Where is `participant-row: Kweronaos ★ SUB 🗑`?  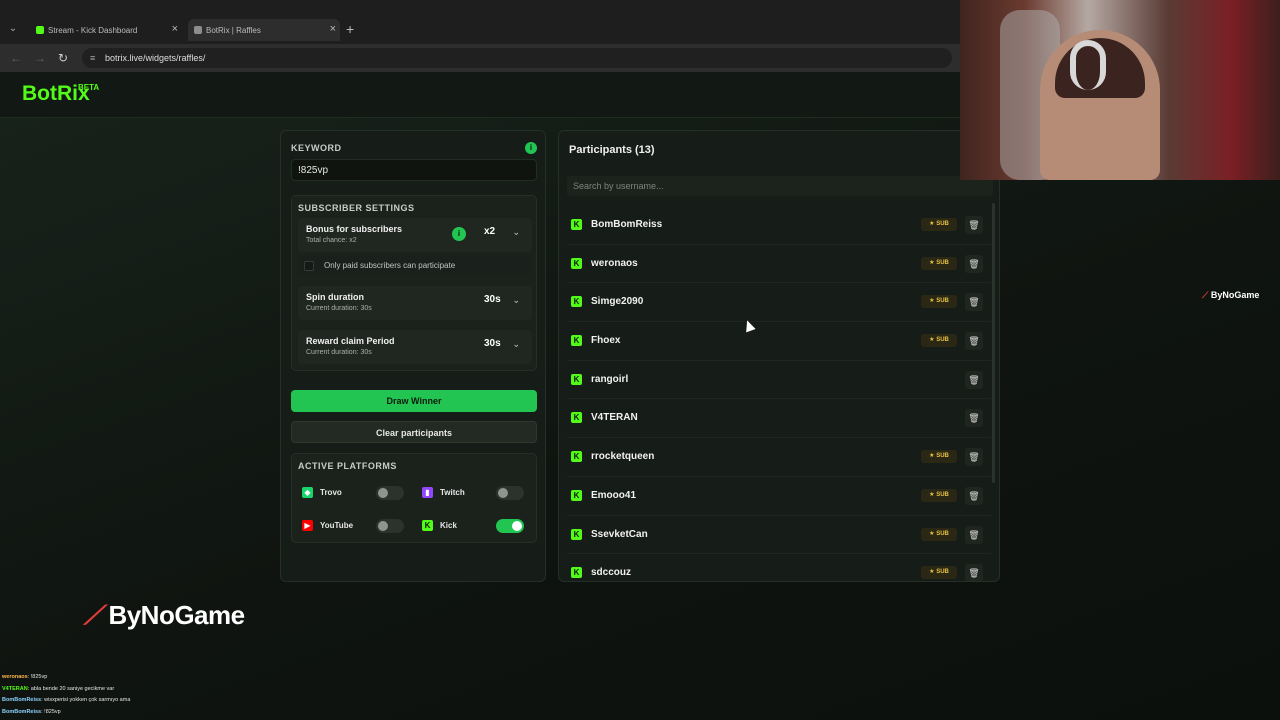
participant-row: Kweronaos ★ SUB 🗑 is located at coordinates (779, 264).